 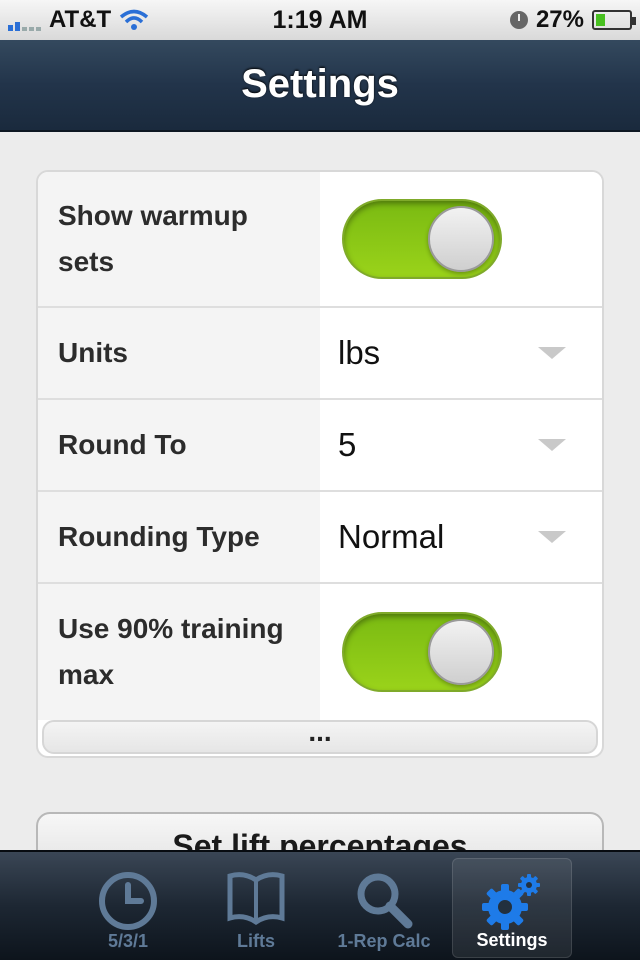 I want to click on magnifier-icon, so click(x=385, y=901).